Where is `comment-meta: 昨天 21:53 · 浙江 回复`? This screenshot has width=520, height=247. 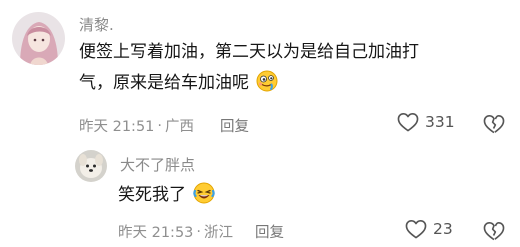 comment-meta: 昨天 21:53 · 浙江 回复 is located at coordinates (201, 231).